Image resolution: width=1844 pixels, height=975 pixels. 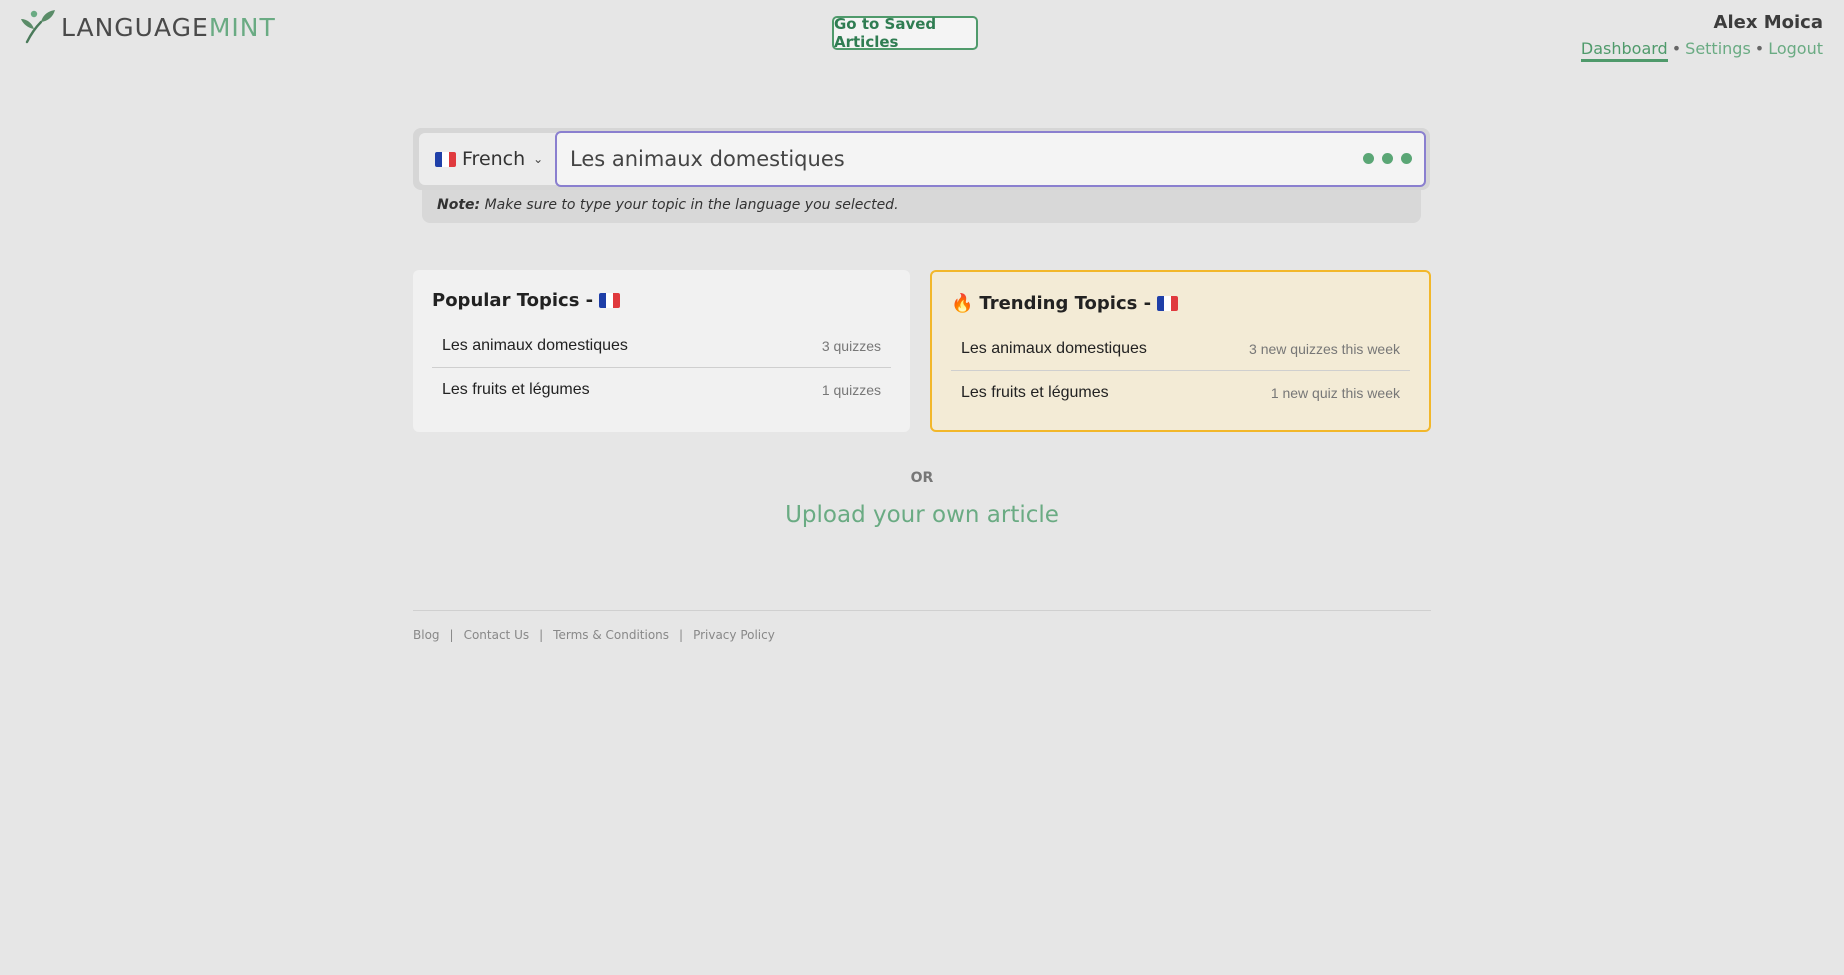 I want to click on languagemint-logo: LANGUAGEMINT, so click(x=147, y=26).